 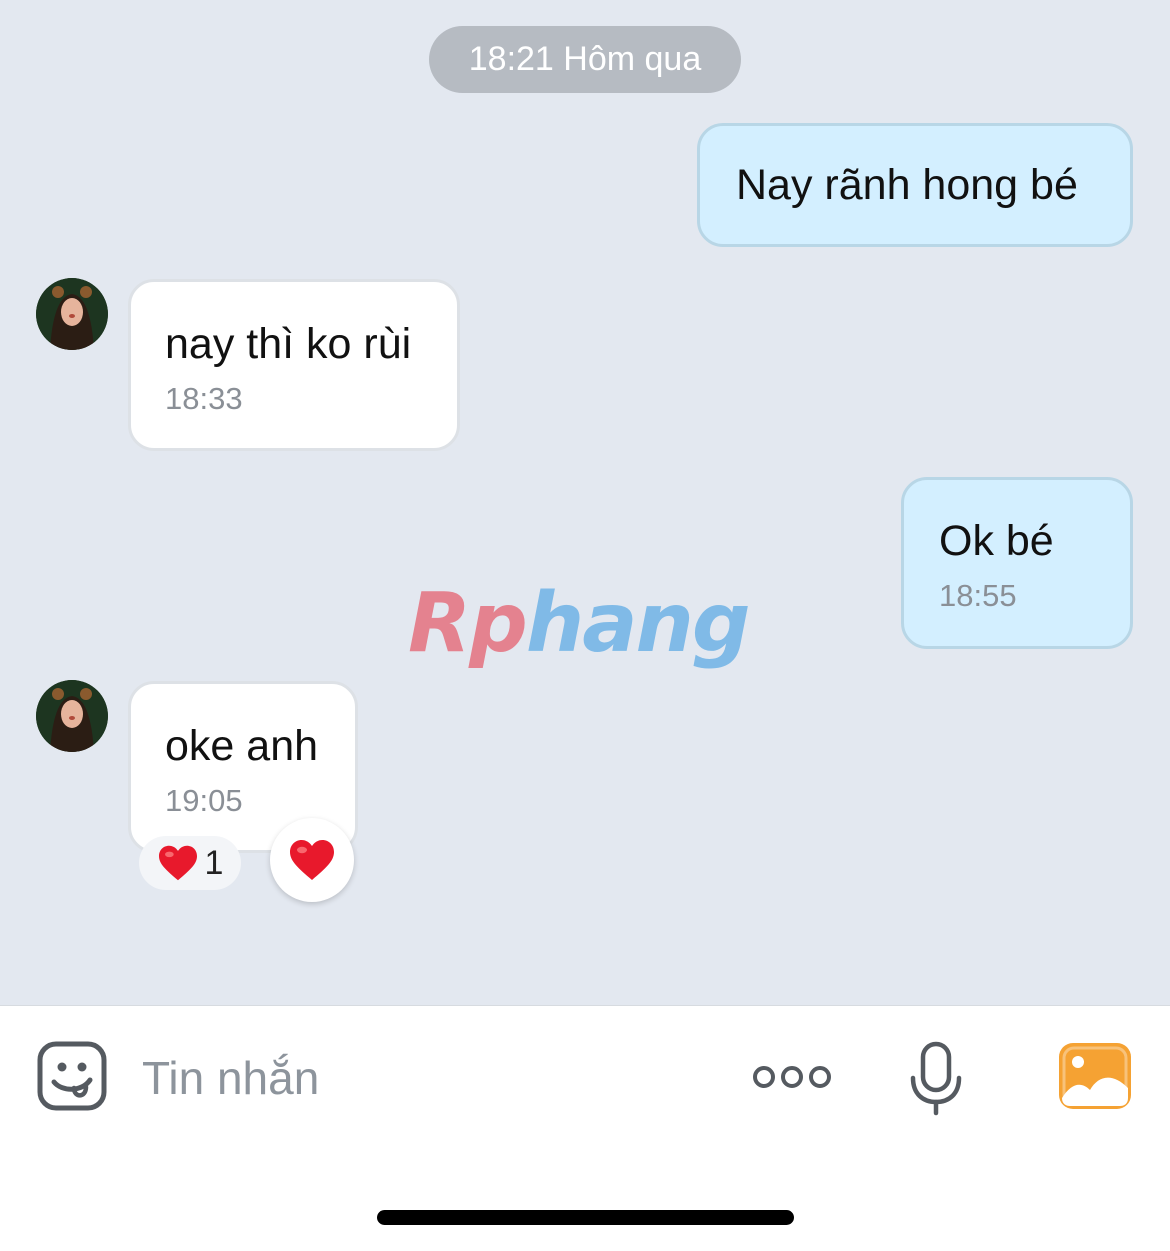 I want to click on message-bubble-sent: Nay rãnh hong bé, so click(x=915, y=185).